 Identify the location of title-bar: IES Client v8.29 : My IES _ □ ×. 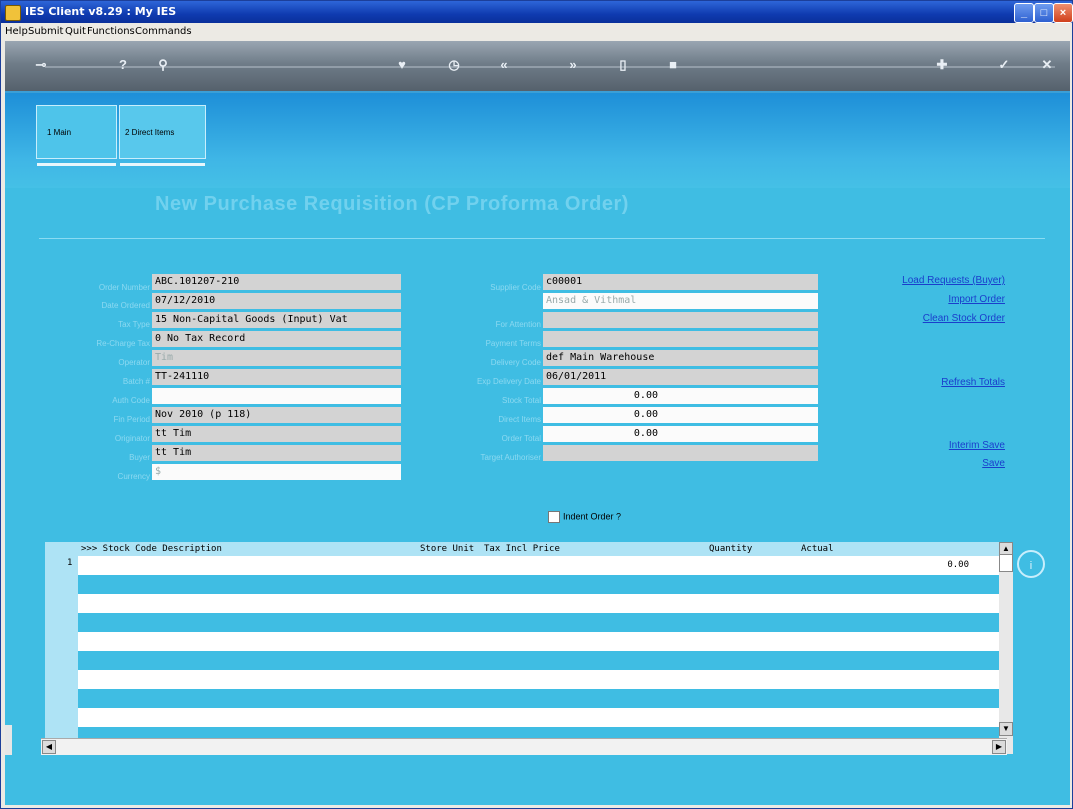
(537, 12).